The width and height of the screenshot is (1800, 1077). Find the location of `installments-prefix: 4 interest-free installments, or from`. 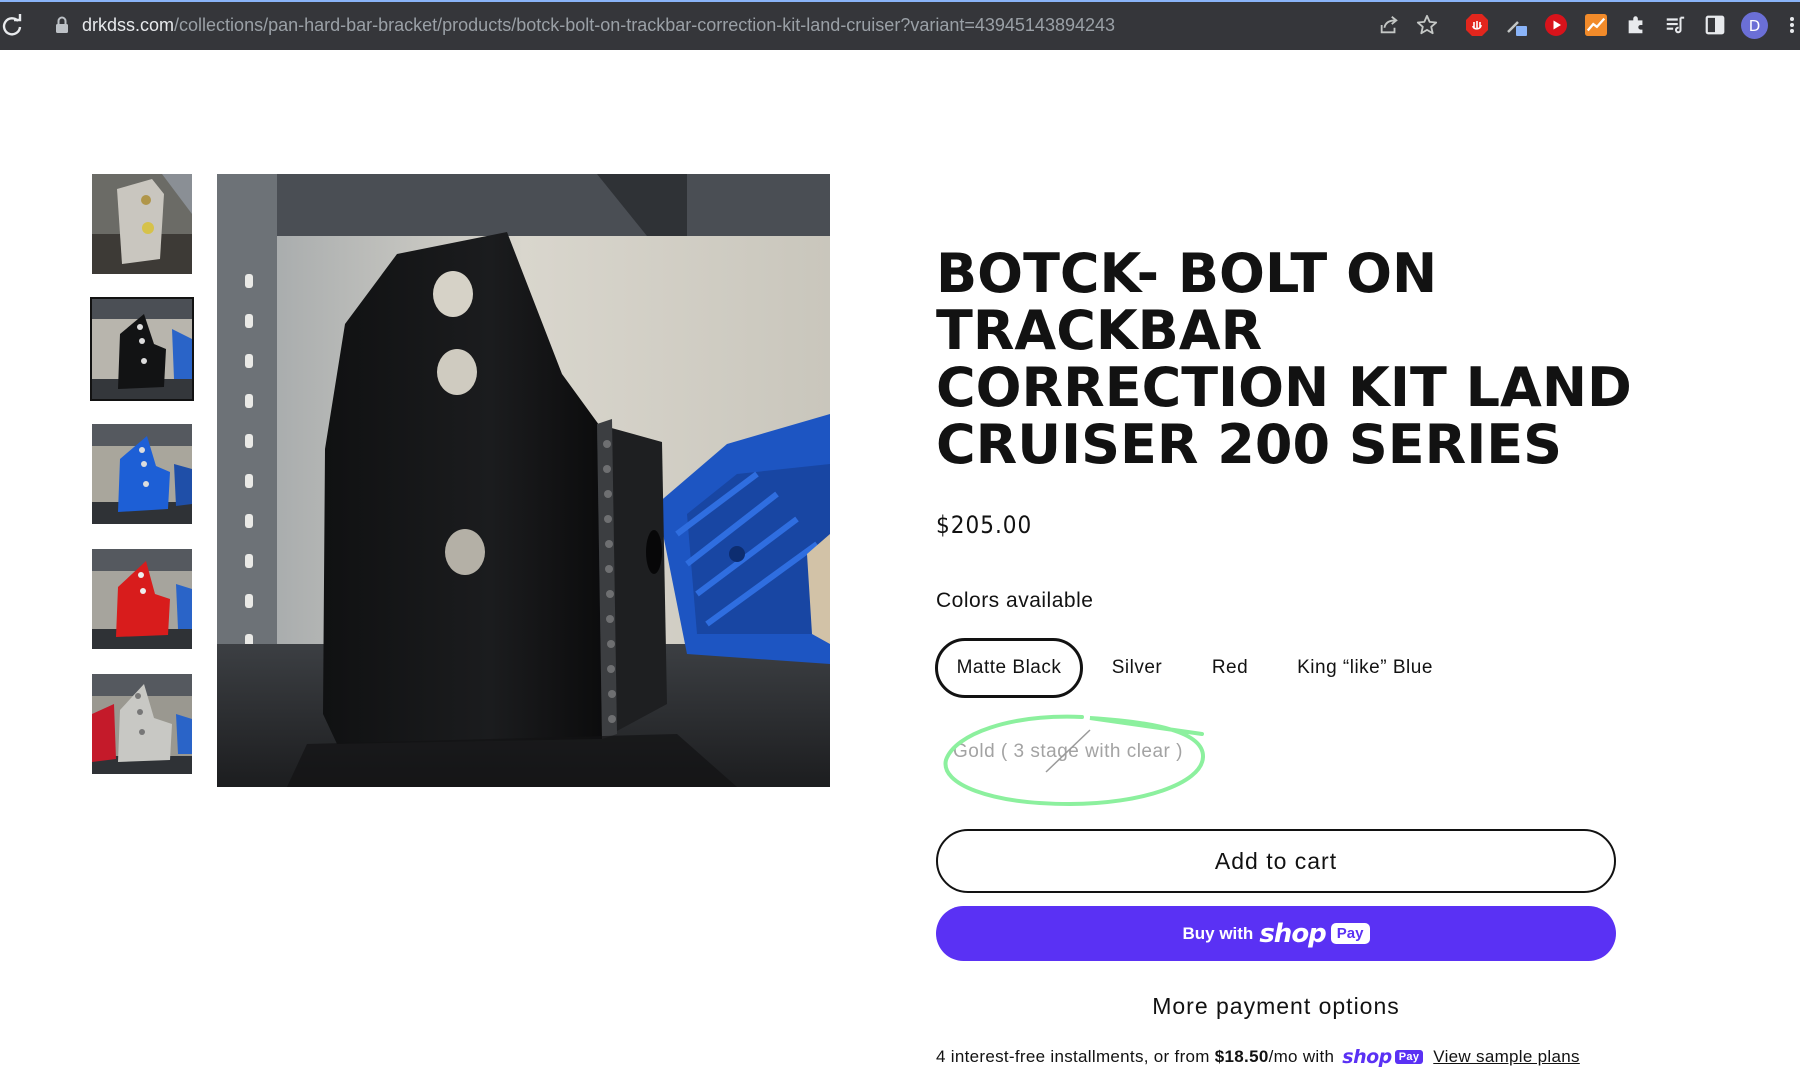

installments-prefix: 4 interest-free installments, or from is located at coordinates (1073, 1056).